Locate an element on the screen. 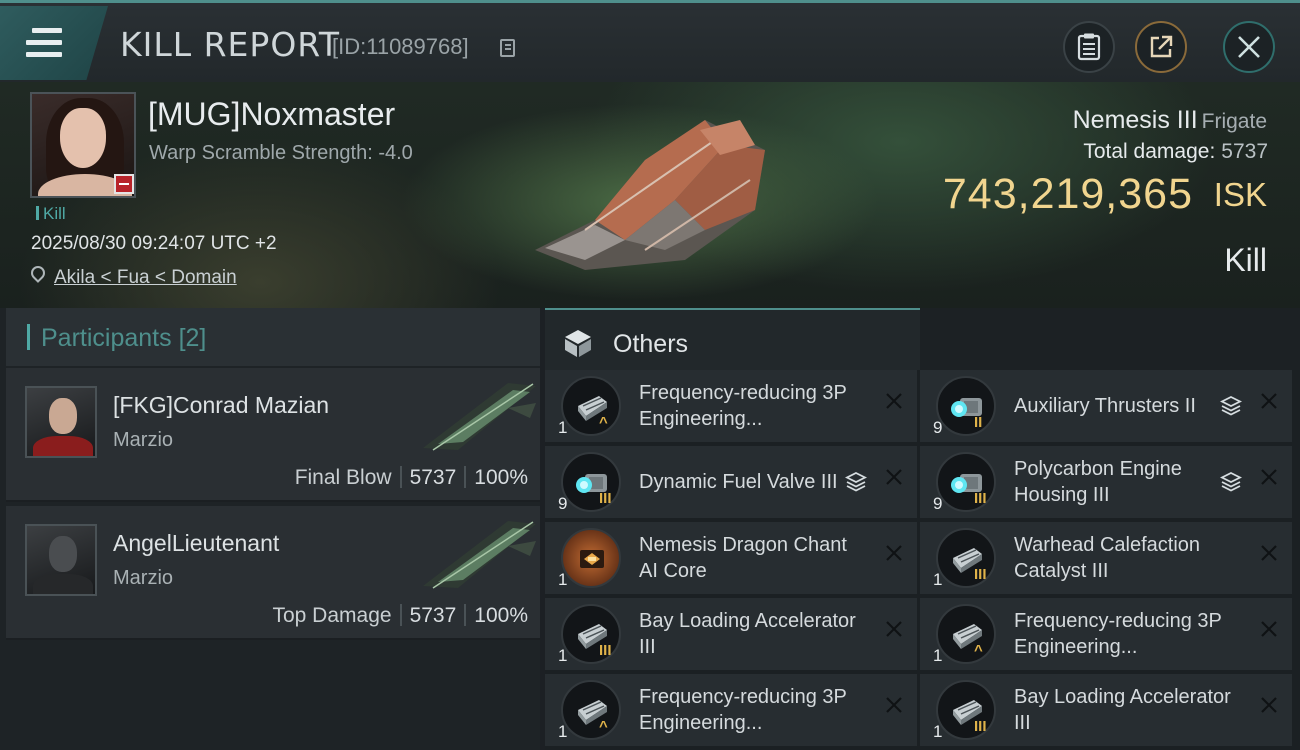  cube-icon is located at coordinates (578, 343).